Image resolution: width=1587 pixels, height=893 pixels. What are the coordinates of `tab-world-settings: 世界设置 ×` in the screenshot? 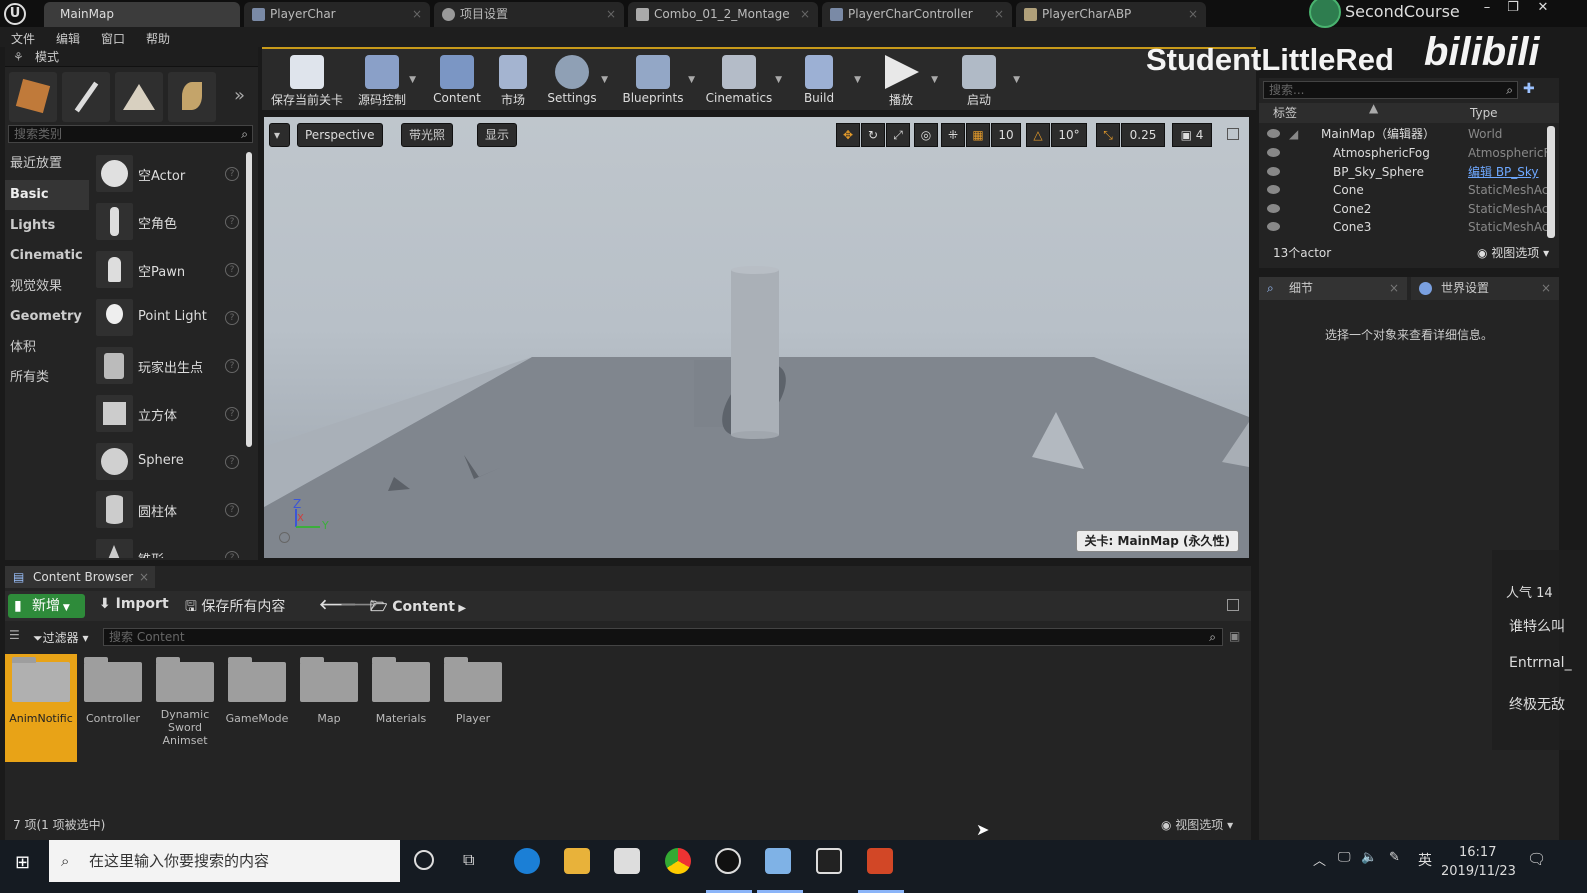 It's located at (1485, 288).